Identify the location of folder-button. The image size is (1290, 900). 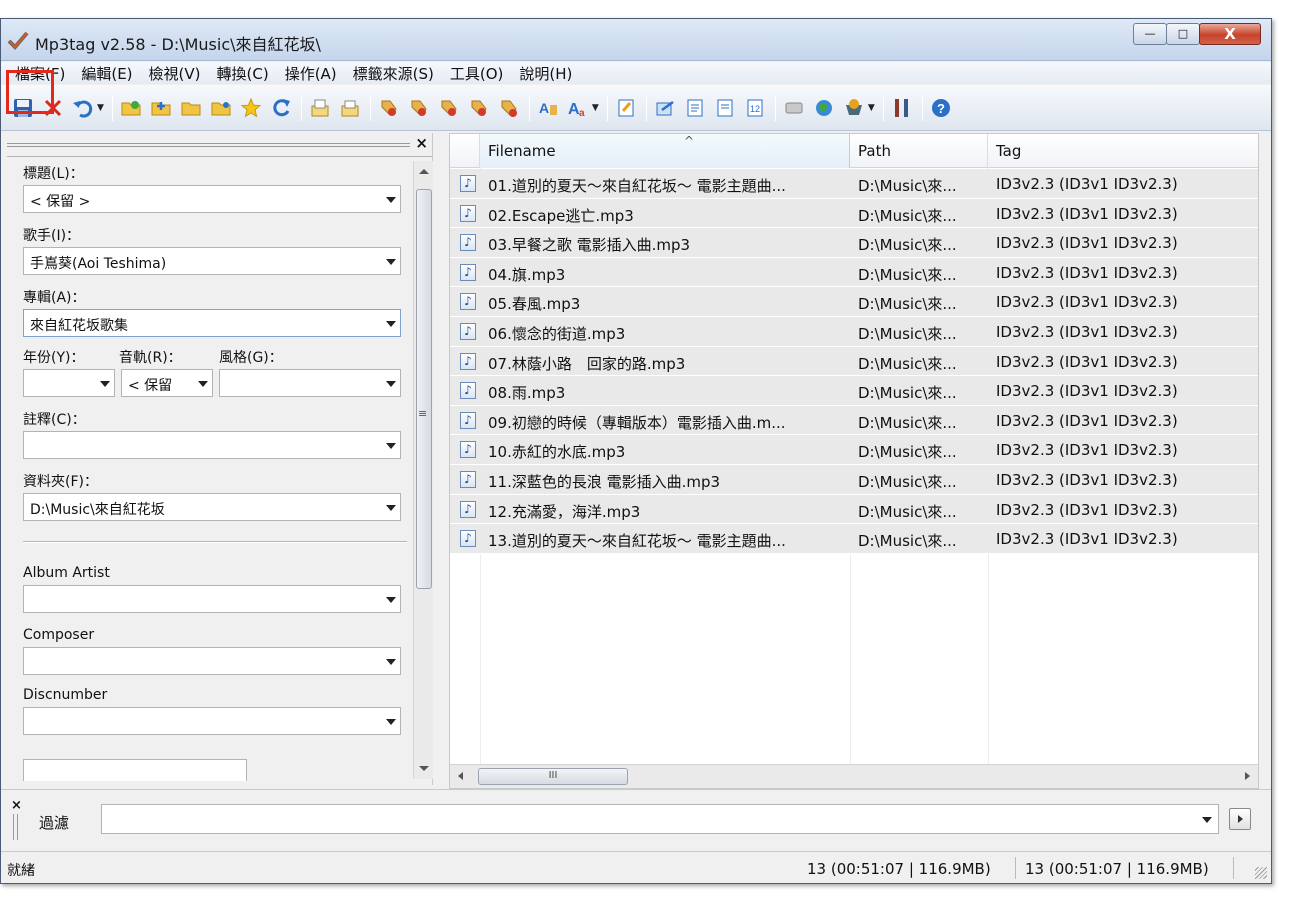
(221, 108).